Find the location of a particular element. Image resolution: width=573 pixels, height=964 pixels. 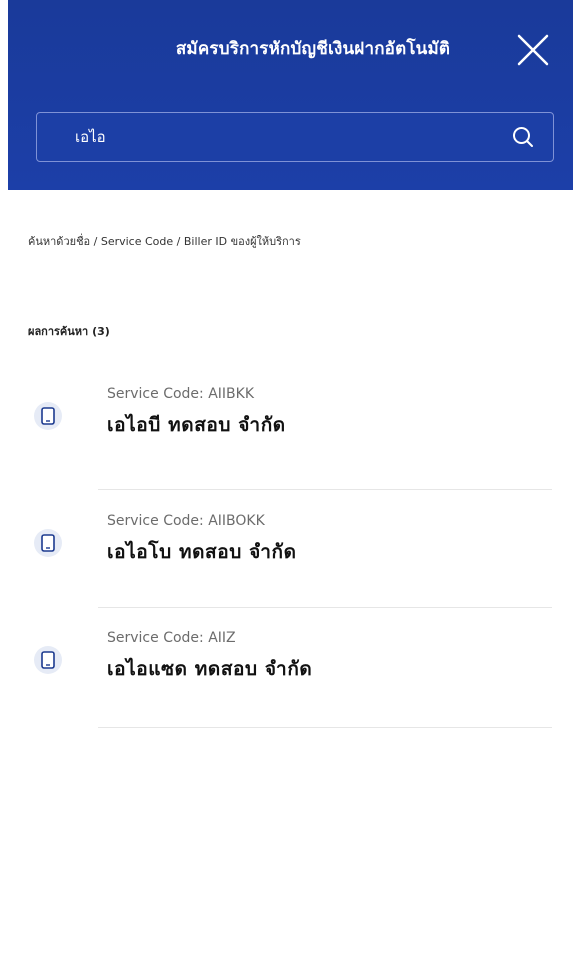

result-item: Service Code: AIIBOKK เอไอโบ ทดสอบ จำกัด is located at coordinates (291, 562).